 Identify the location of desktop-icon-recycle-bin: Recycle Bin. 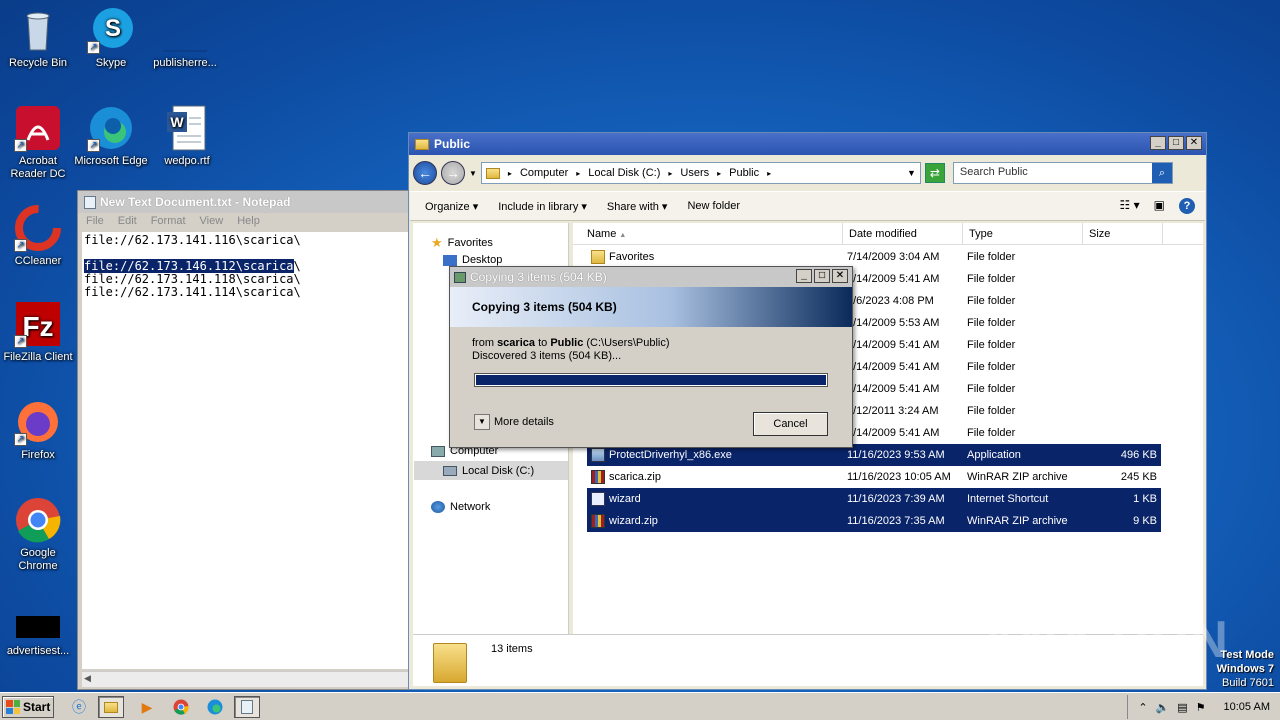
(38, 38).